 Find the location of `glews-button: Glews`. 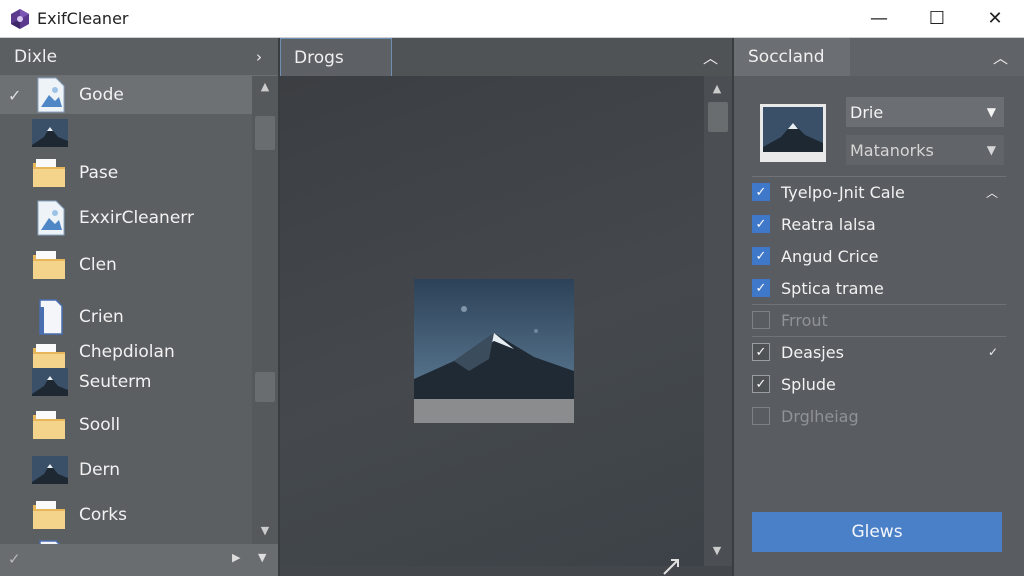

glews-button: Glews is located at coordinates (877, 532).